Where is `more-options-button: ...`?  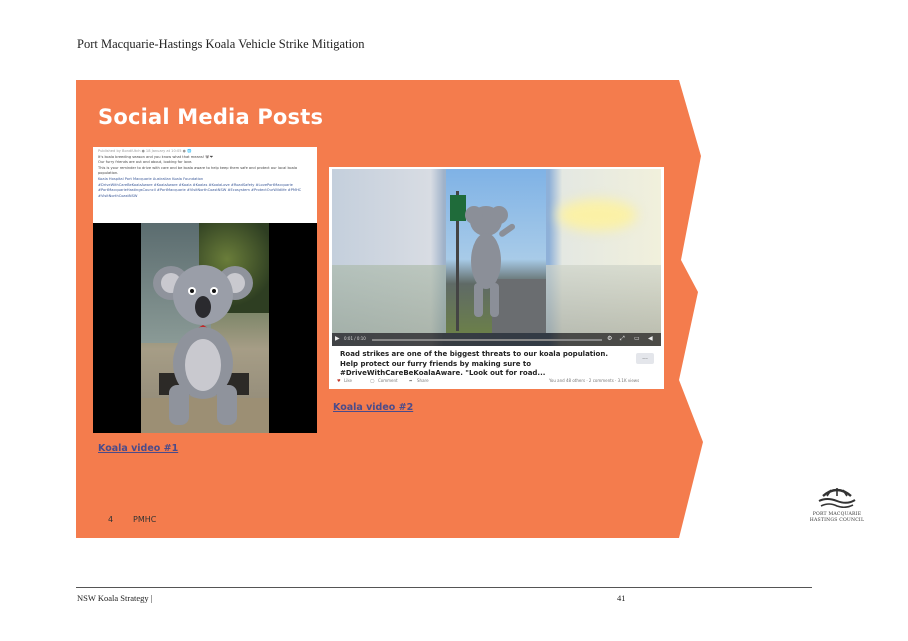 more-options-button: ... is located at coordinates (645, 358).